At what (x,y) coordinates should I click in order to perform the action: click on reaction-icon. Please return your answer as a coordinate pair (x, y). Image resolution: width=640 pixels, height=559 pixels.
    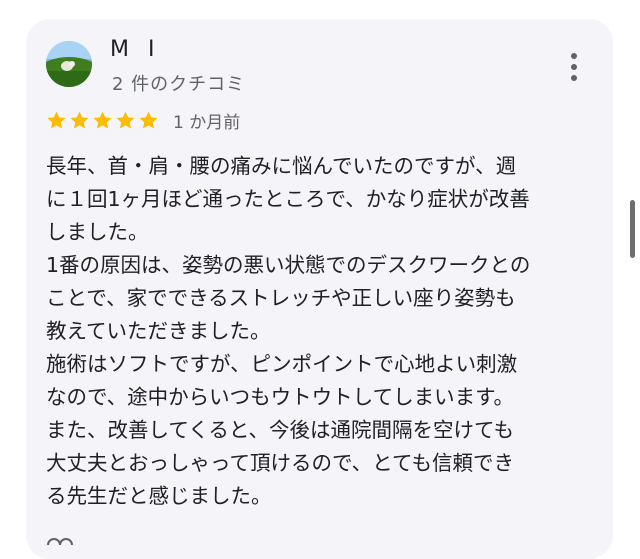
    Looking at the image, I should click on (60, 538).